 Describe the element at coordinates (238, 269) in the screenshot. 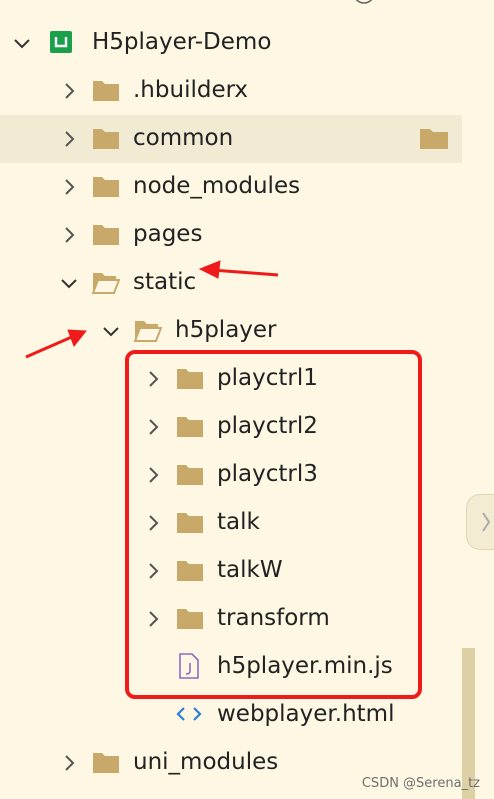

I see `arrow-to-static` at that location.